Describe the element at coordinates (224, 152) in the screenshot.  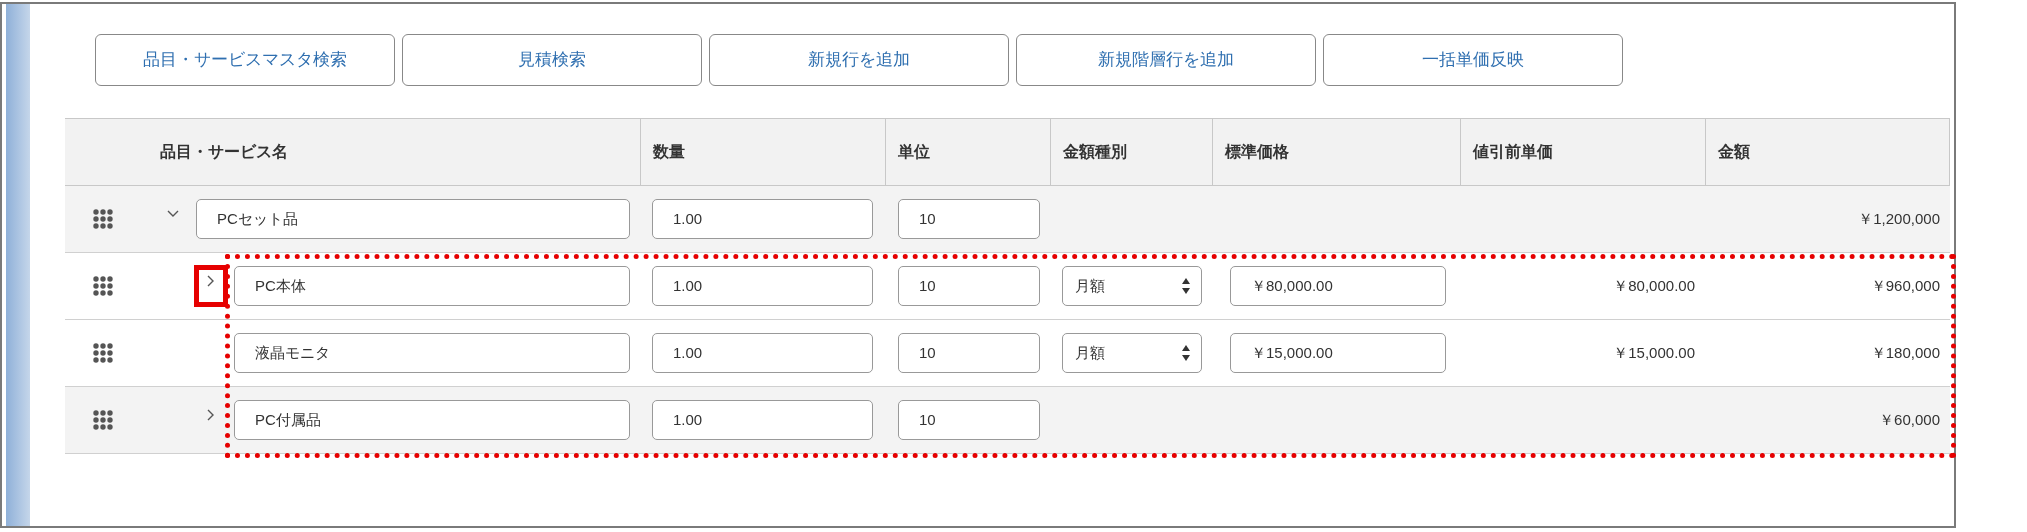
I see `column-header: 品目・サービス名` at that location.